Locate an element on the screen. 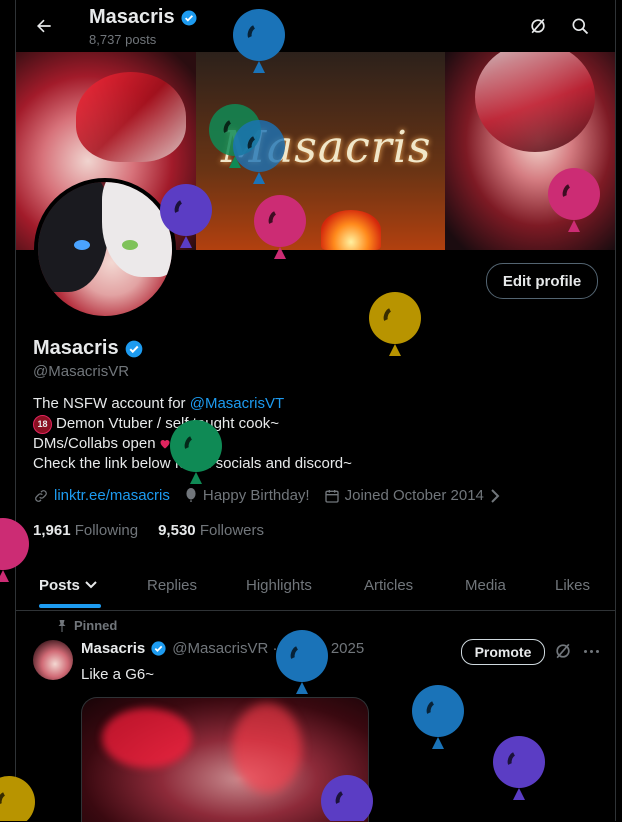 This screenshot has width=622, height=822. display-name-group: Masacris is located at coordinates (88, 348).